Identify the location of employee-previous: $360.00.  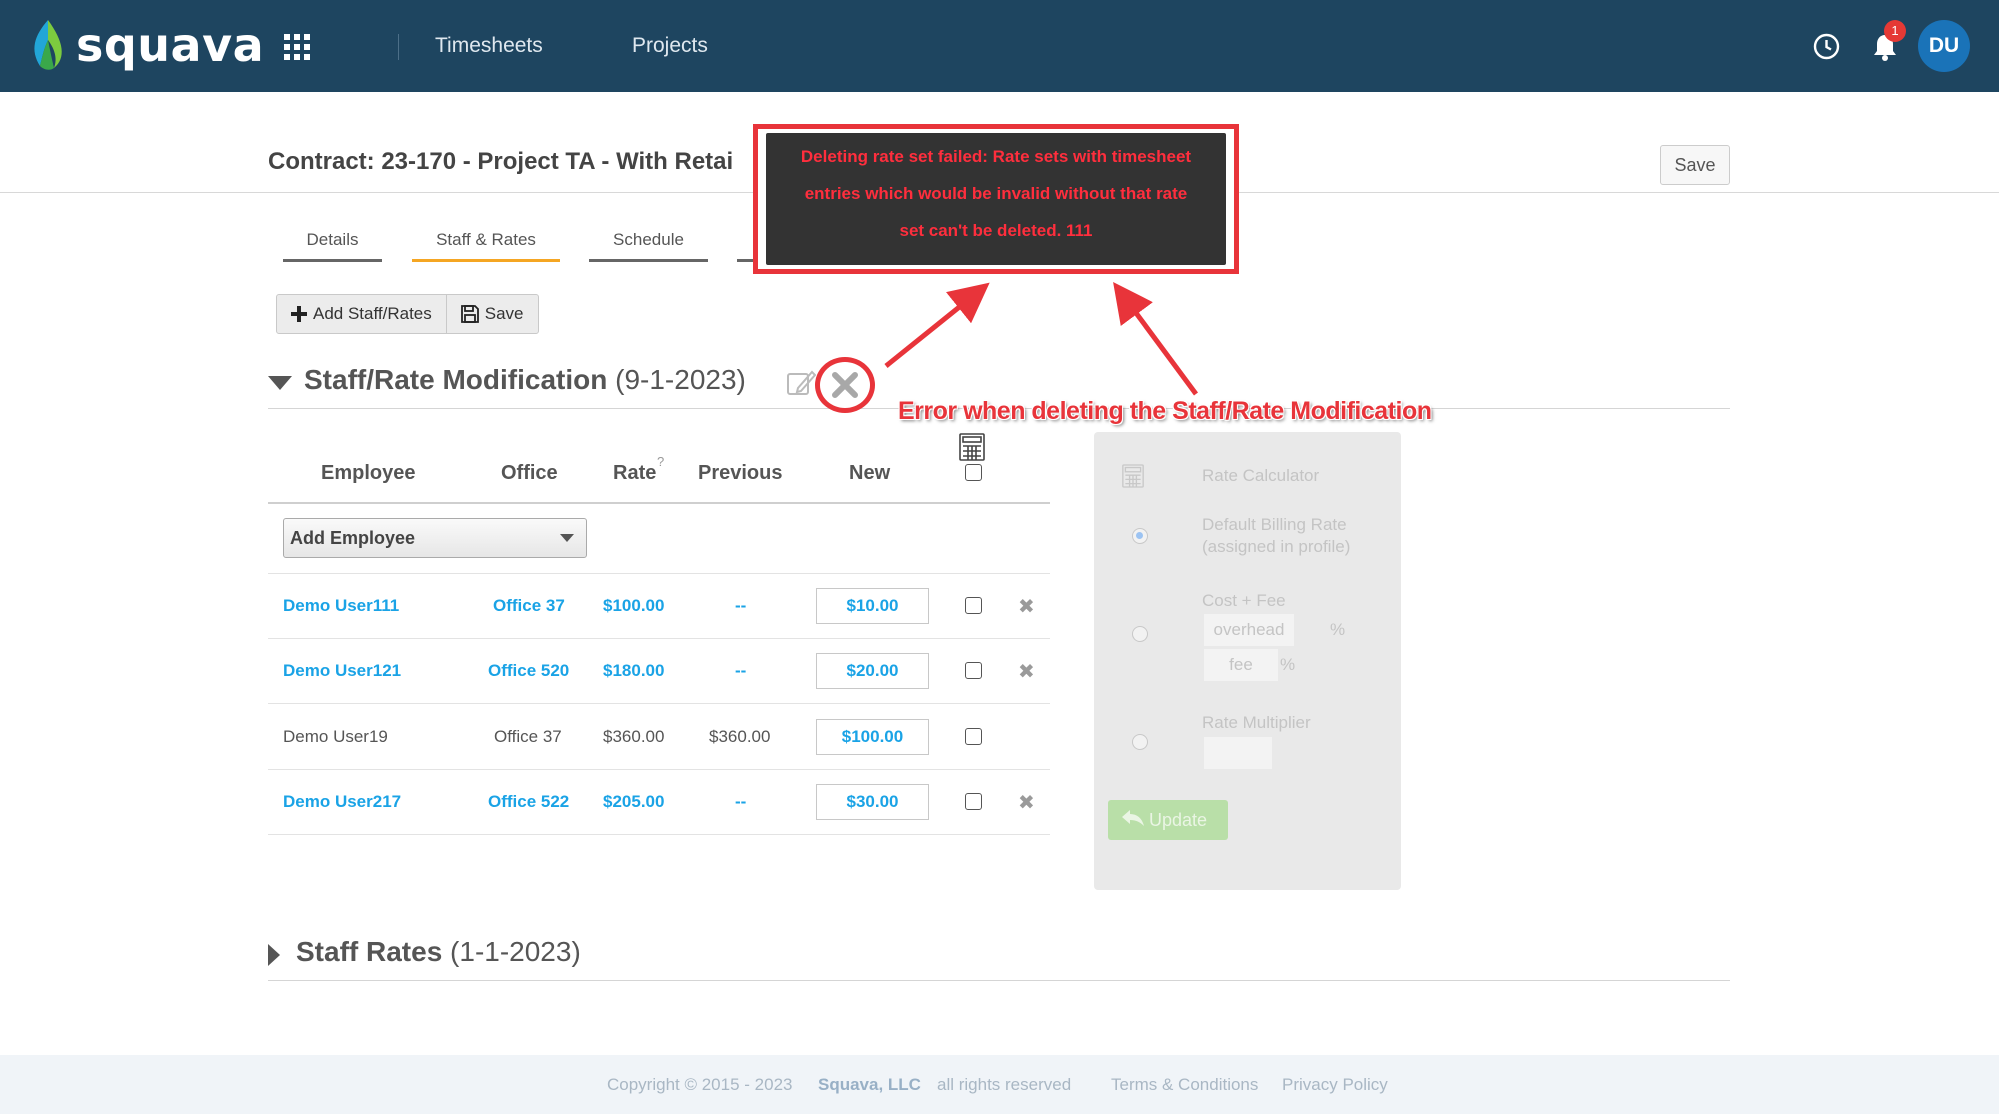
(740, 736).